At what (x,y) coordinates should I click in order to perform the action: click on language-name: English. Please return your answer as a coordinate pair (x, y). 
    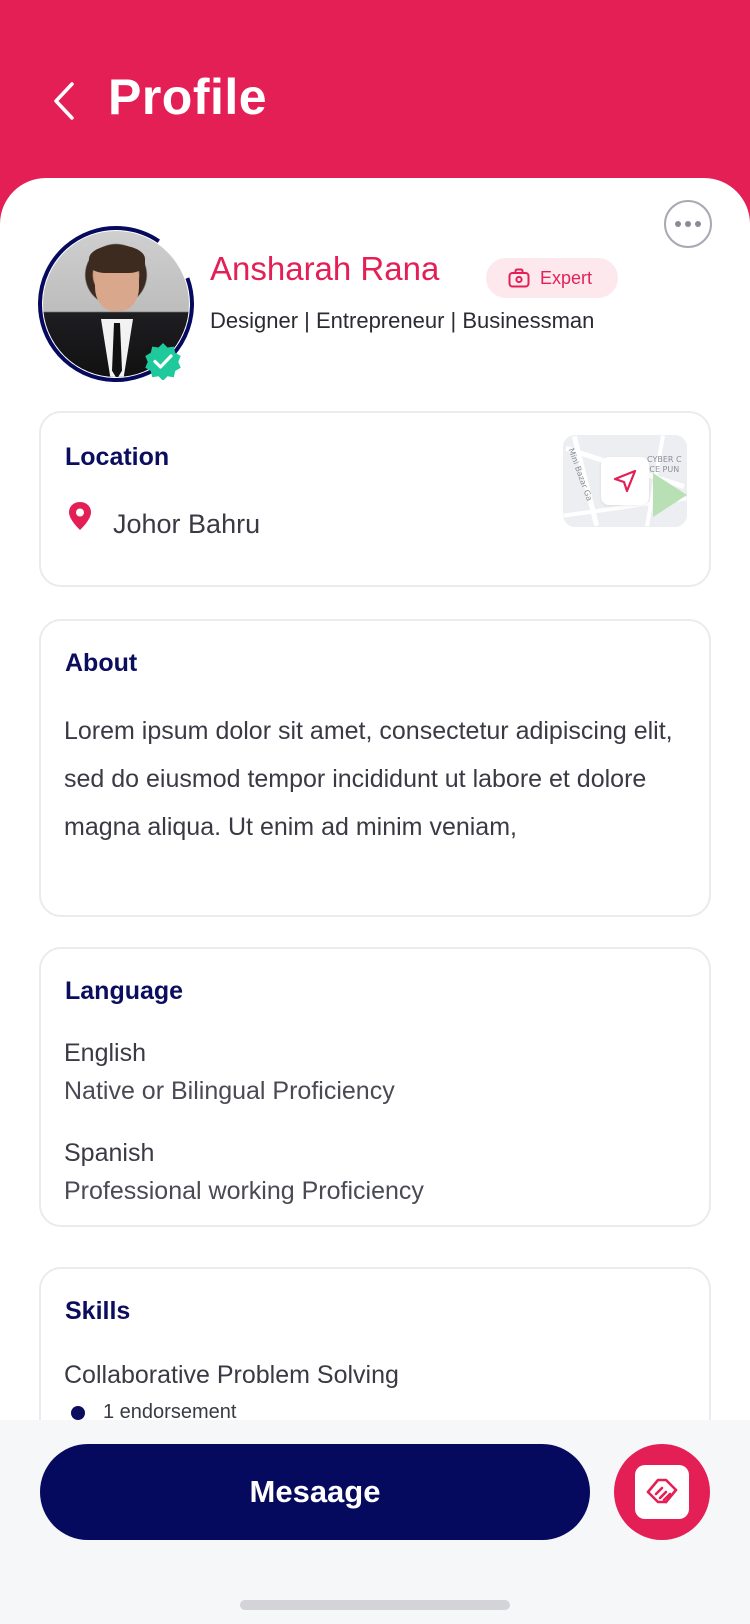
    Looking at the image, I should click on (105, 1053).